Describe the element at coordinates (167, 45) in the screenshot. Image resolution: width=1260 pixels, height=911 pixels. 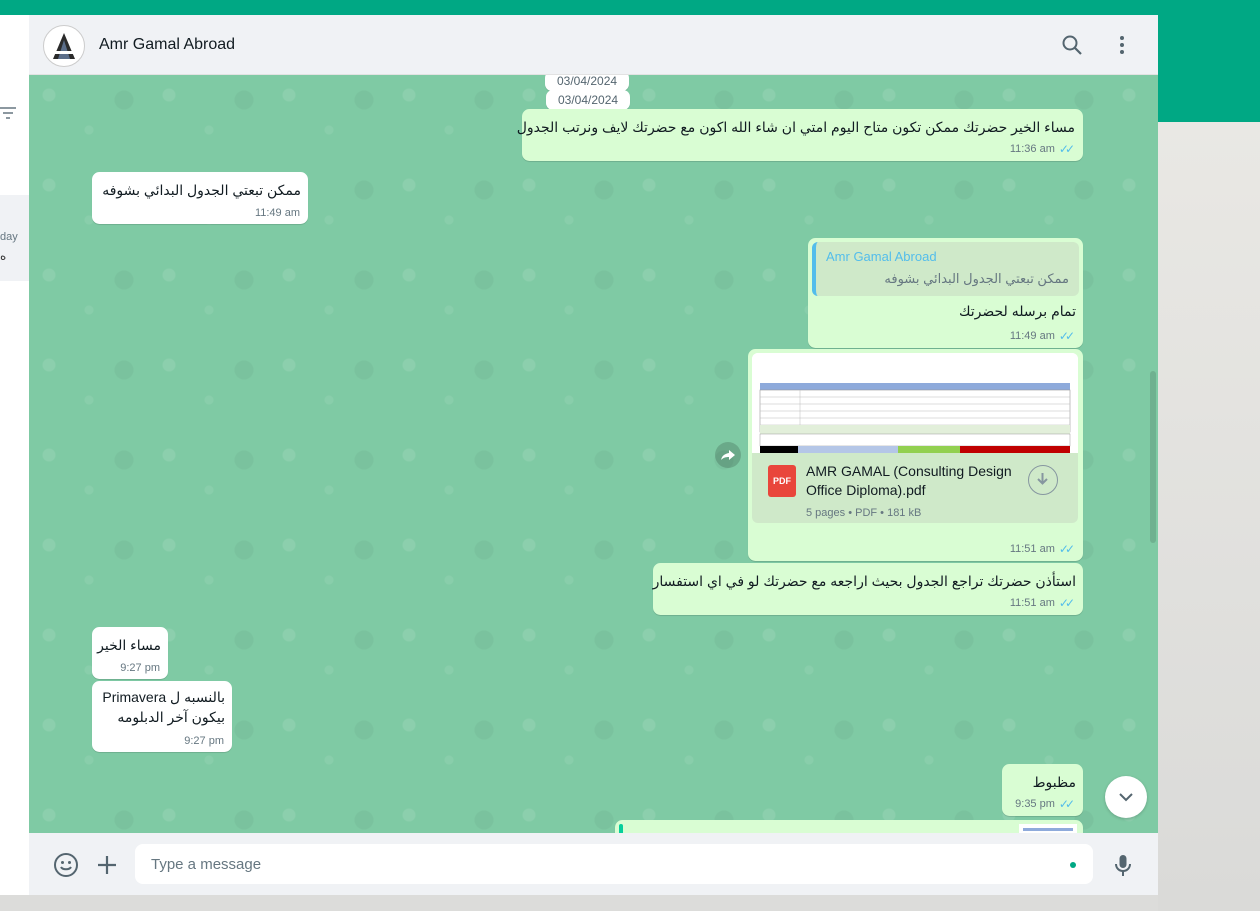
I see `contact-name: Amr Gamal Abroad` at that location.